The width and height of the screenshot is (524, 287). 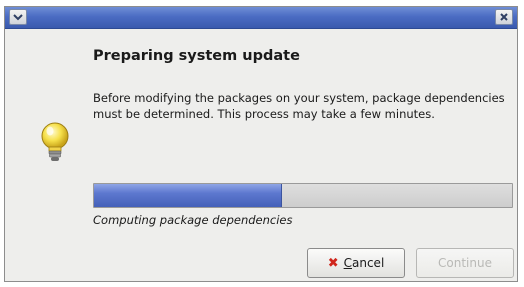 I want to click on cancel-button-label: Cancel, so click(x=364, y=263).